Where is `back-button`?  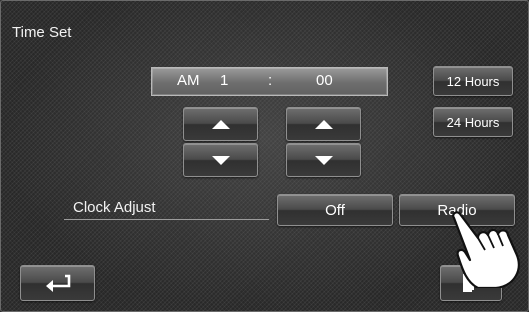 back-button is located at coordinates (57, 283).